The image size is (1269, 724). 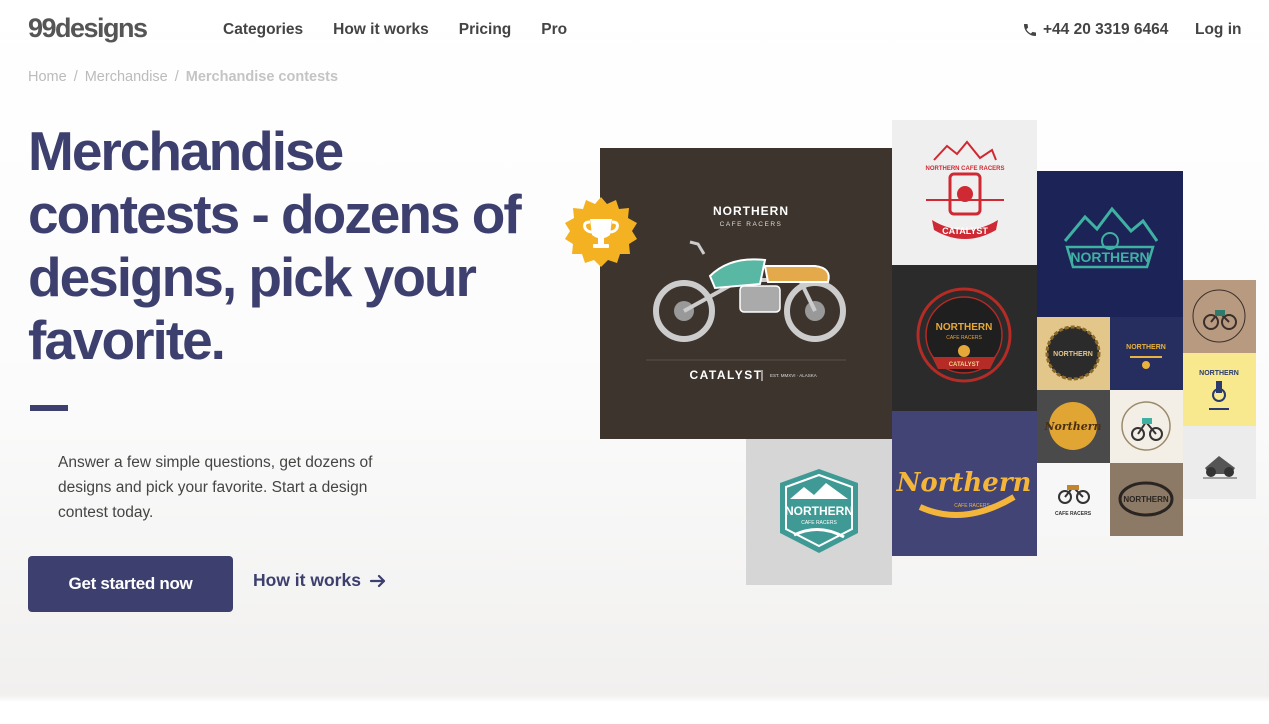 I want to click on phone-contact: +44 20 3319 6464, so click(x=1095, y=30).